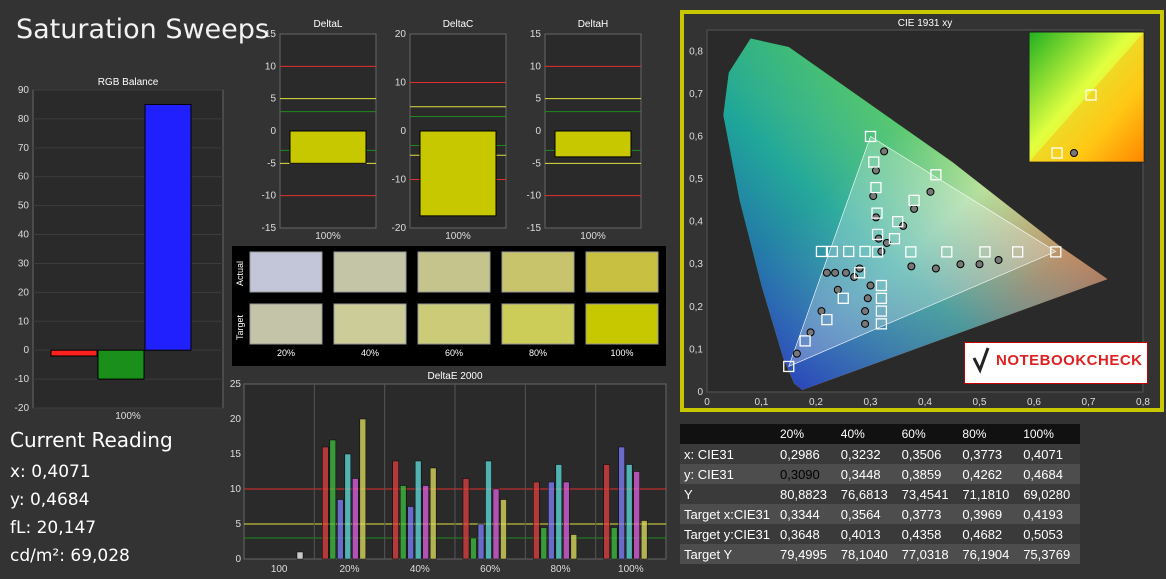 This screenshot has height=579, width=1166. I want to click on column-label: 100%, so click(621, 353).